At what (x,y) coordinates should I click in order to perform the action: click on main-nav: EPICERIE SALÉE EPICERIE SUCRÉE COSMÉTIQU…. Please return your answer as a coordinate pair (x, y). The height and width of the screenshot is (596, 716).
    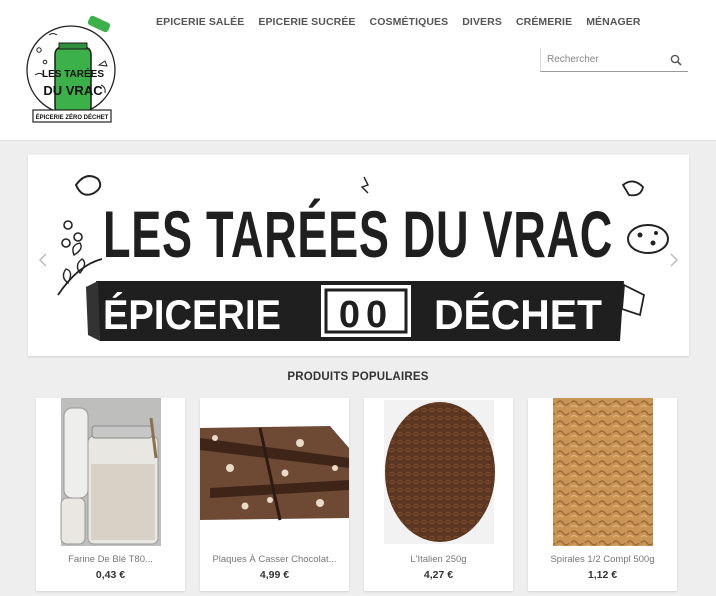
    Looking at the image, I should click on (398, 22).